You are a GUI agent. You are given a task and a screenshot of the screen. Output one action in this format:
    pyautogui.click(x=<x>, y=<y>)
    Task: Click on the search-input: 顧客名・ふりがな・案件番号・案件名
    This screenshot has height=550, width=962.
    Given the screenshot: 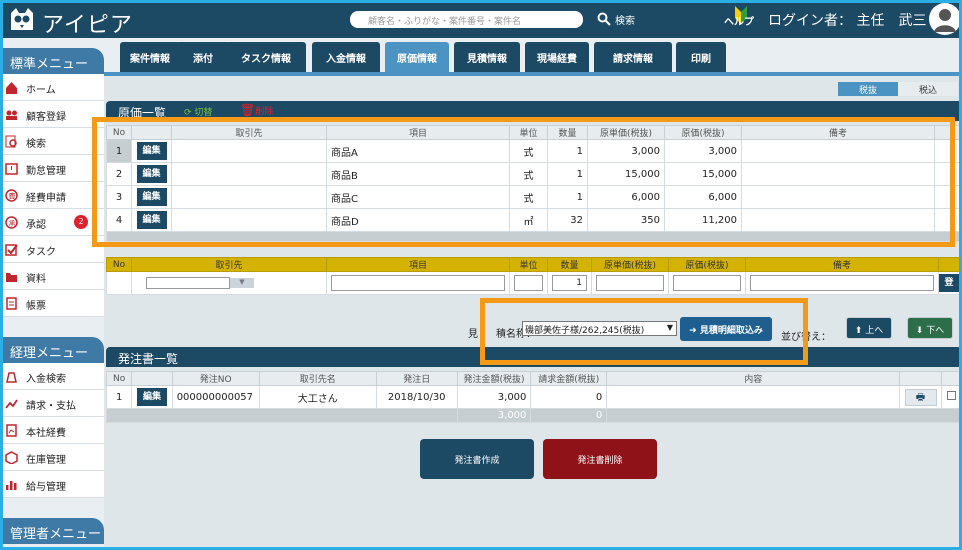 What is the action you would take?
    pyautogui.click(x=466, y=19)
    